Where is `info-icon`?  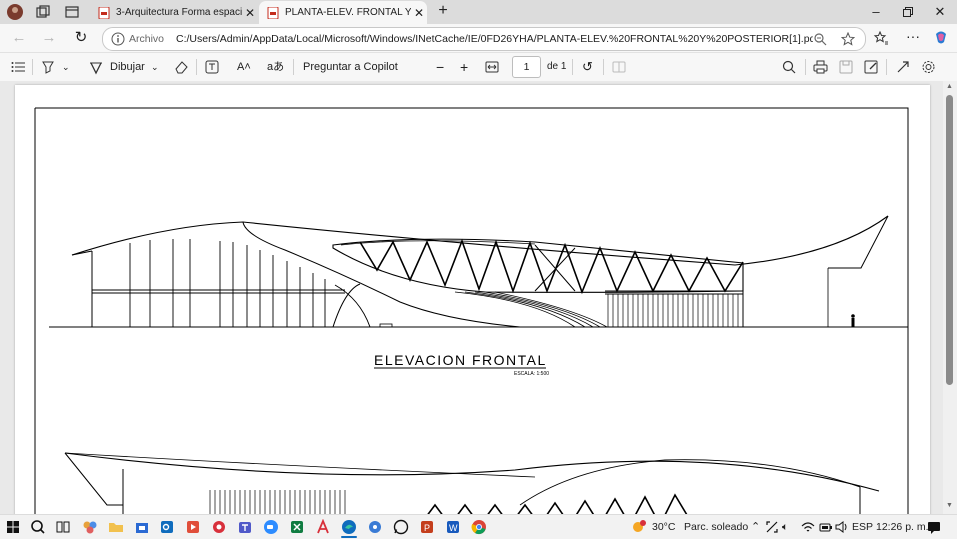 info-icon is located at coordinates (118, 39).